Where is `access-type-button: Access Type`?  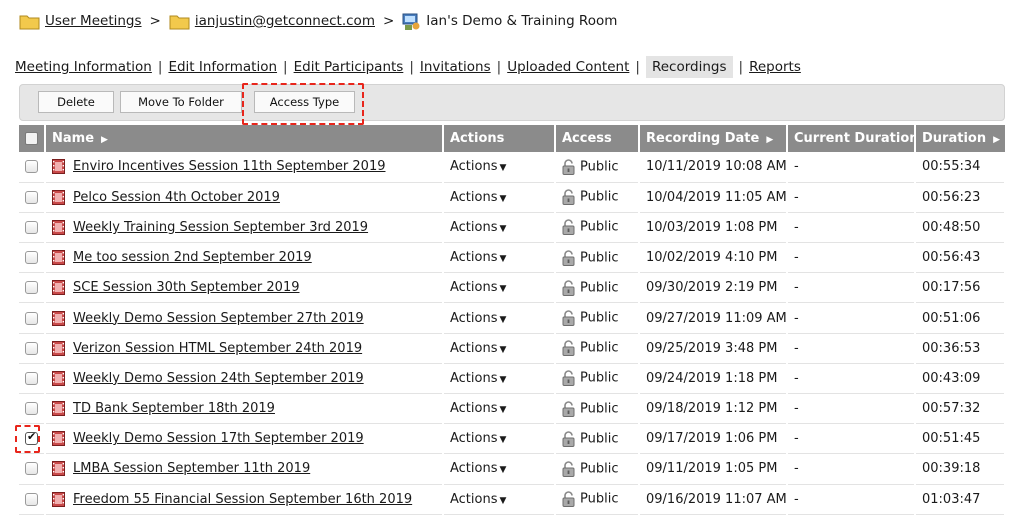
access-type-button: Access Type is located at coordinates (304, 102).